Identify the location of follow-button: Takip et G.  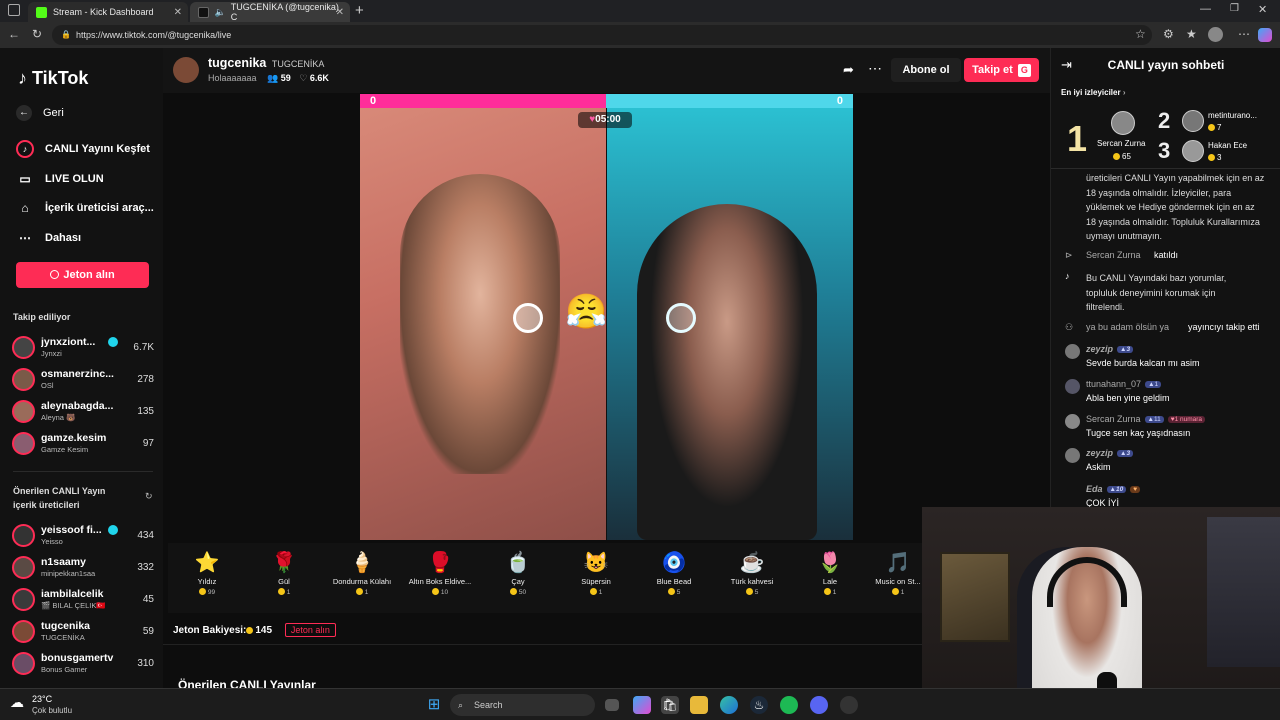
(1001, 70).